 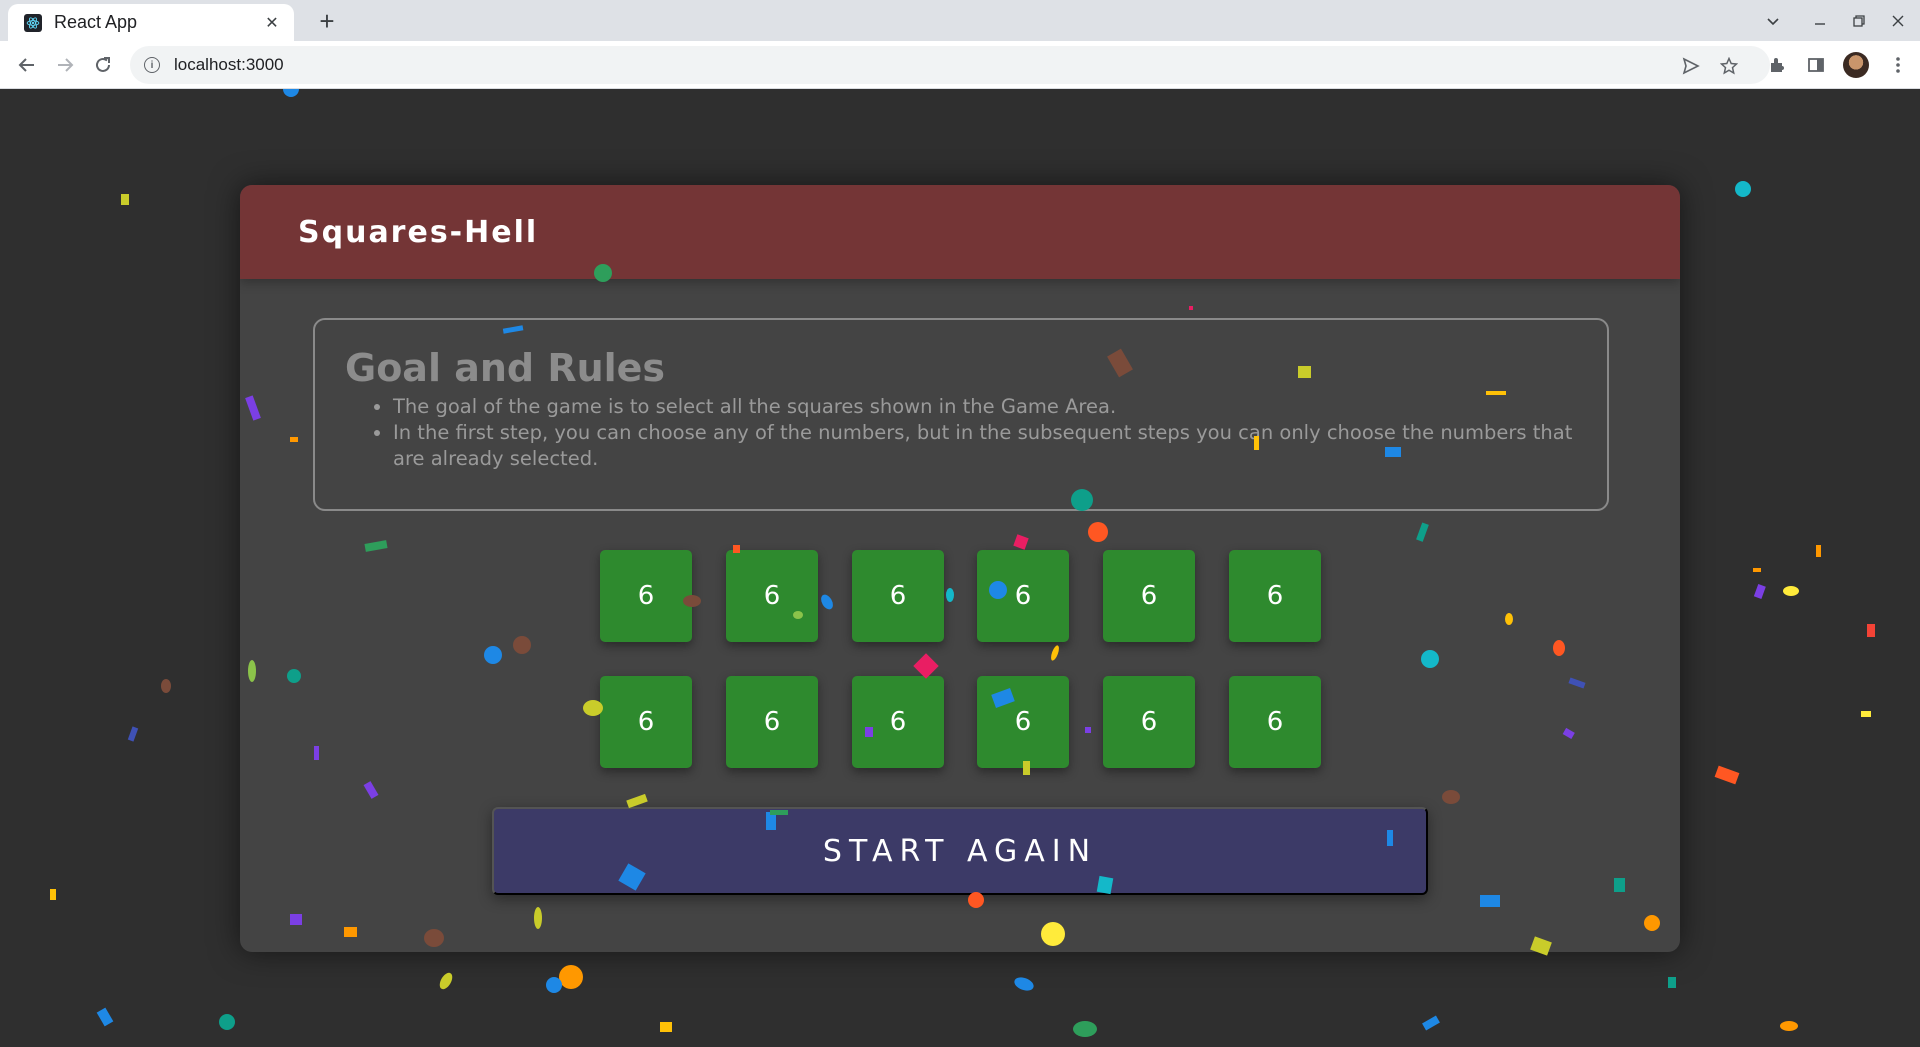 What do you see at coordinates (418, 232) in the screenshot?
I see `app-title: Squares-Hell` at bounding box center [418, 232].